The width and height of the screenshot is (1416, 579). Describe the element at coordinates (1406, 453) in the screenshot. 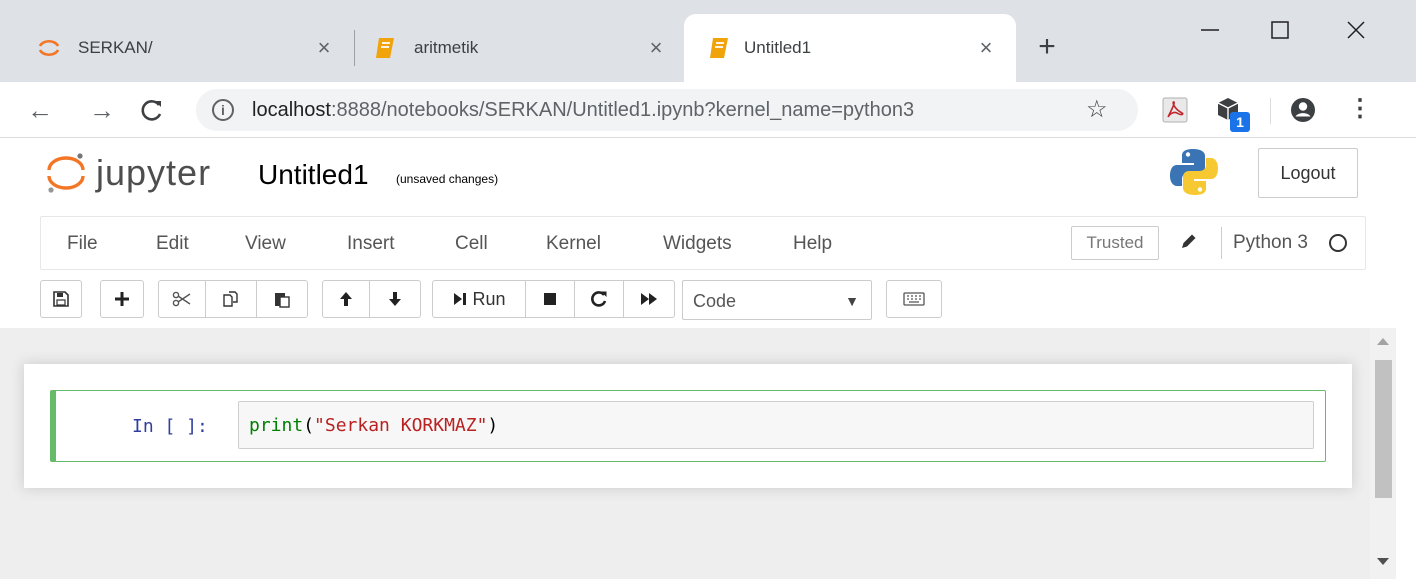

I see `window-edge` at that location.